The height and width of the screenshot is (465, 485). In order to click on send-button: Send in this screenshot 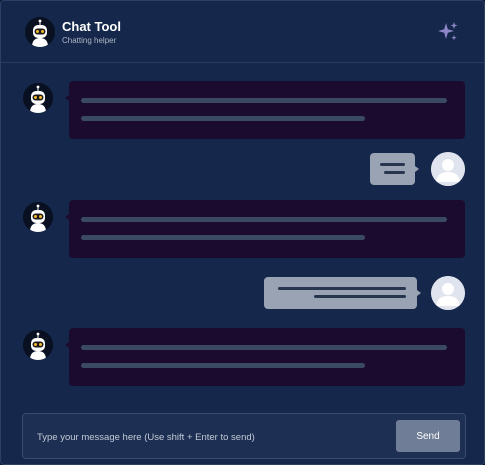, I will do `click(428, 436)`.